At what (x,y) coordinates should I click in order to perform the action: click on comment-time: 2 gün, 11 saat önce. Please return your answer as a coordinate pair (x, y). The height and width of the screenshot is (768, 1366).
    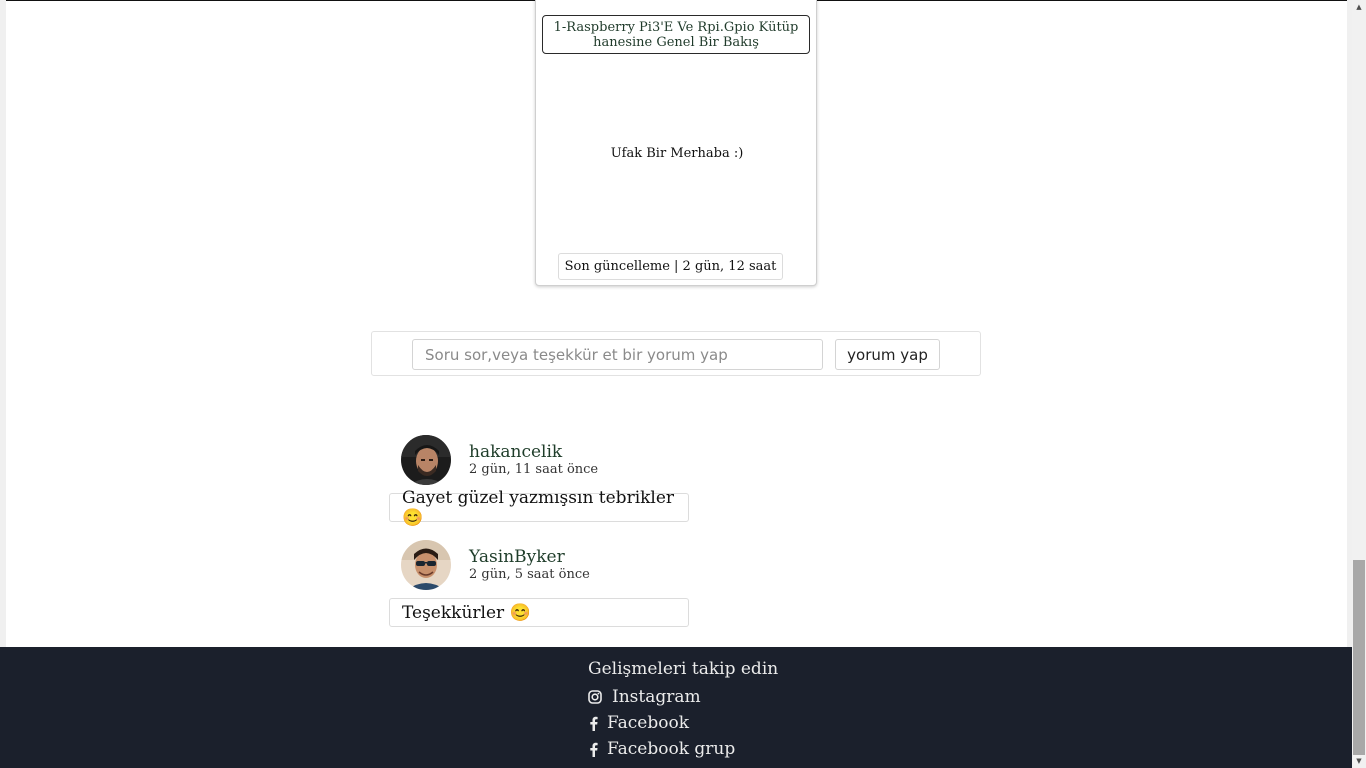
    Looking at the image, I should click on (534, 469).